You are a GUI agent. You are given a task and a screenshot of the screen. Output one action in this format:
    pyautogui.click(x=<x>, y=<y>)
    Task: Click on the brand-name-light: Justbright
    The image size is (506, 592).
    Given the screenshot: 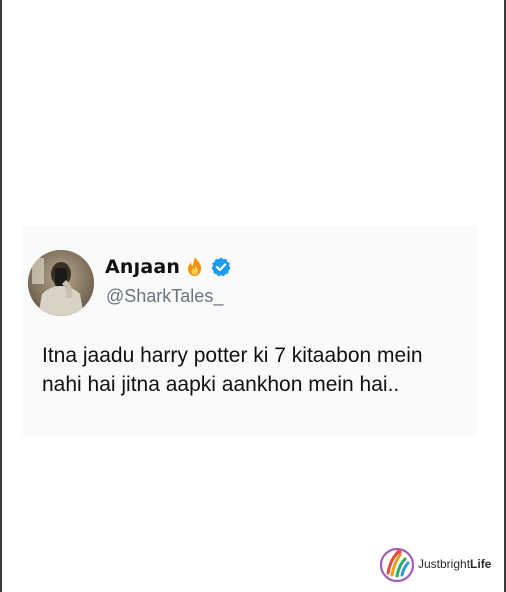 What is the action you would take?
    pyautogui.click(x=444, y=564)
    